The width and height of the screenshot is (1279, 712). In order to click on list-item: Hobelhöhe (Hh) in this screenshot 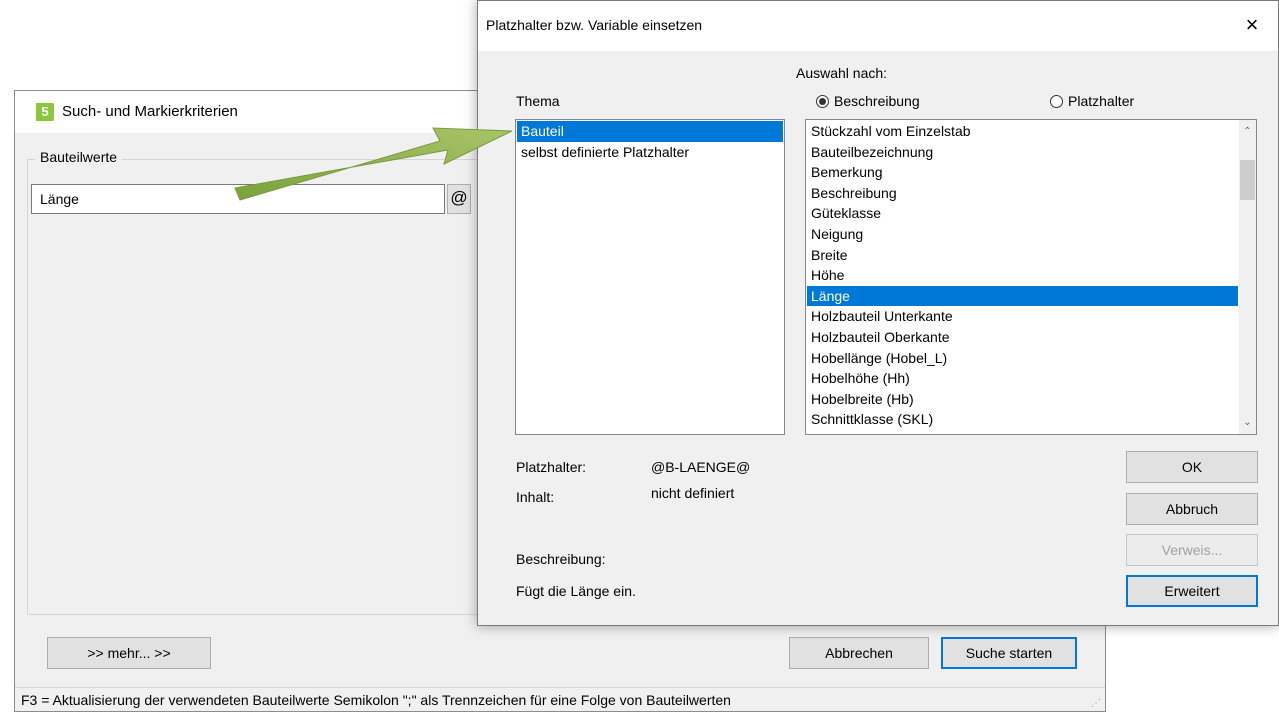, I will do `click(1022, 378)`.